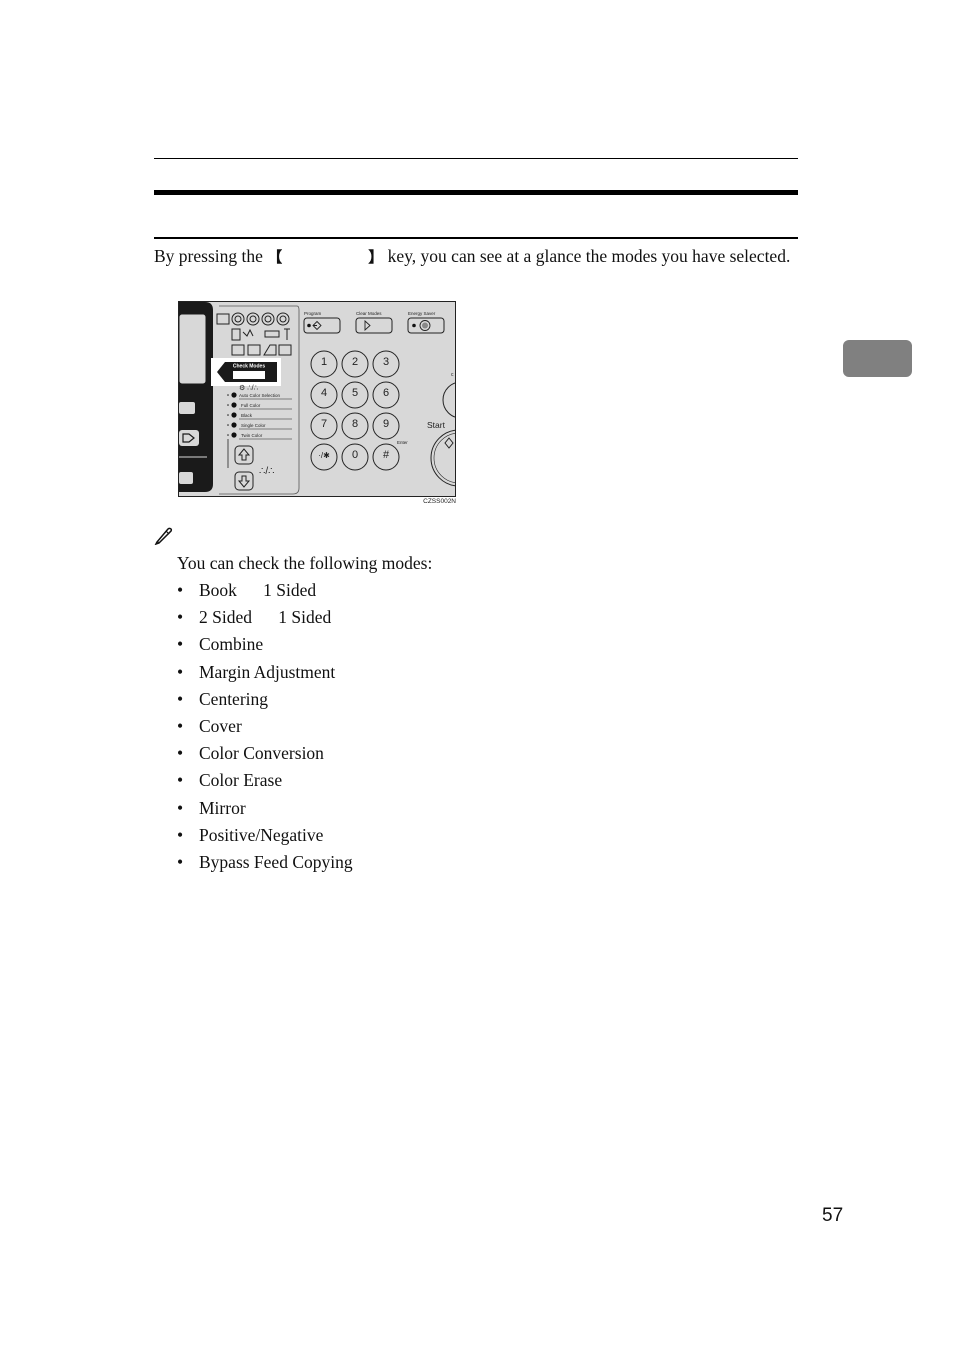 The height and width of the screenshot is (1348, 954). What do you see at coordinates (355, 424) in the screenshot?
I see `keypad-key-label: 8` at bounding box center [355, 424].